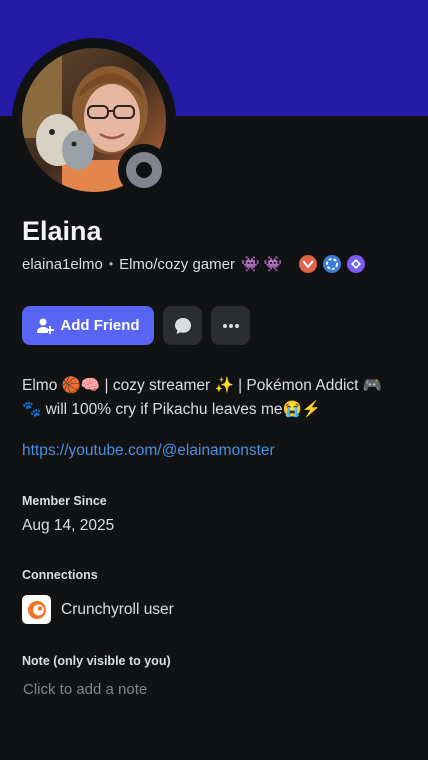 This screenshot has width=428, height=760. Describe the element at coordinates (94, 120) in the screenshot. I see `avatar-container` at that location.